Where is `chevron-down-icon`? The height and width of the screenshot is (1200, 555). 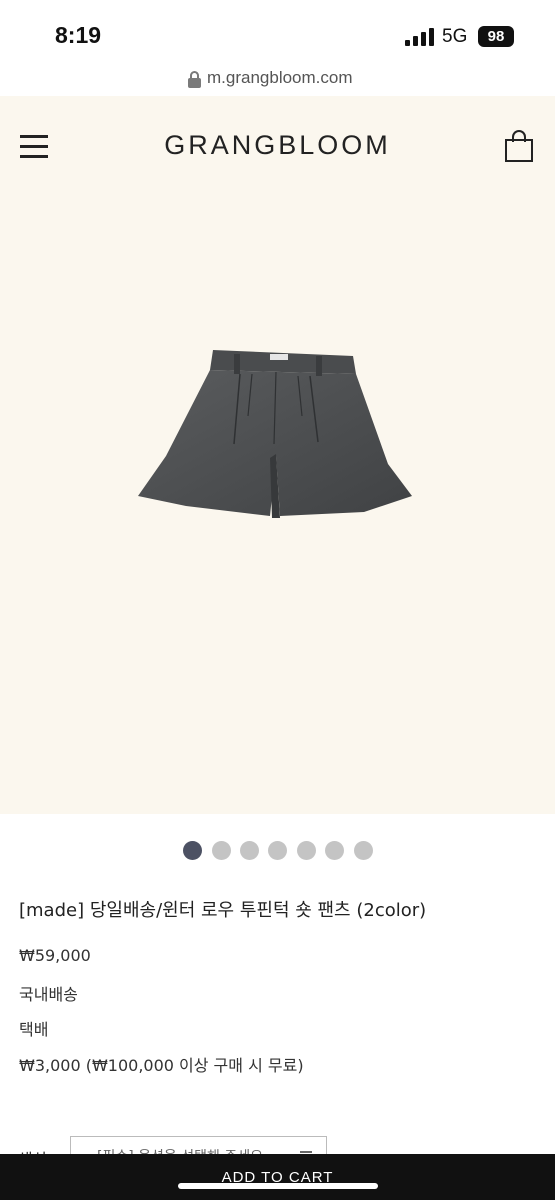 chevron-down-icon is located at coordinates (306, 1152).